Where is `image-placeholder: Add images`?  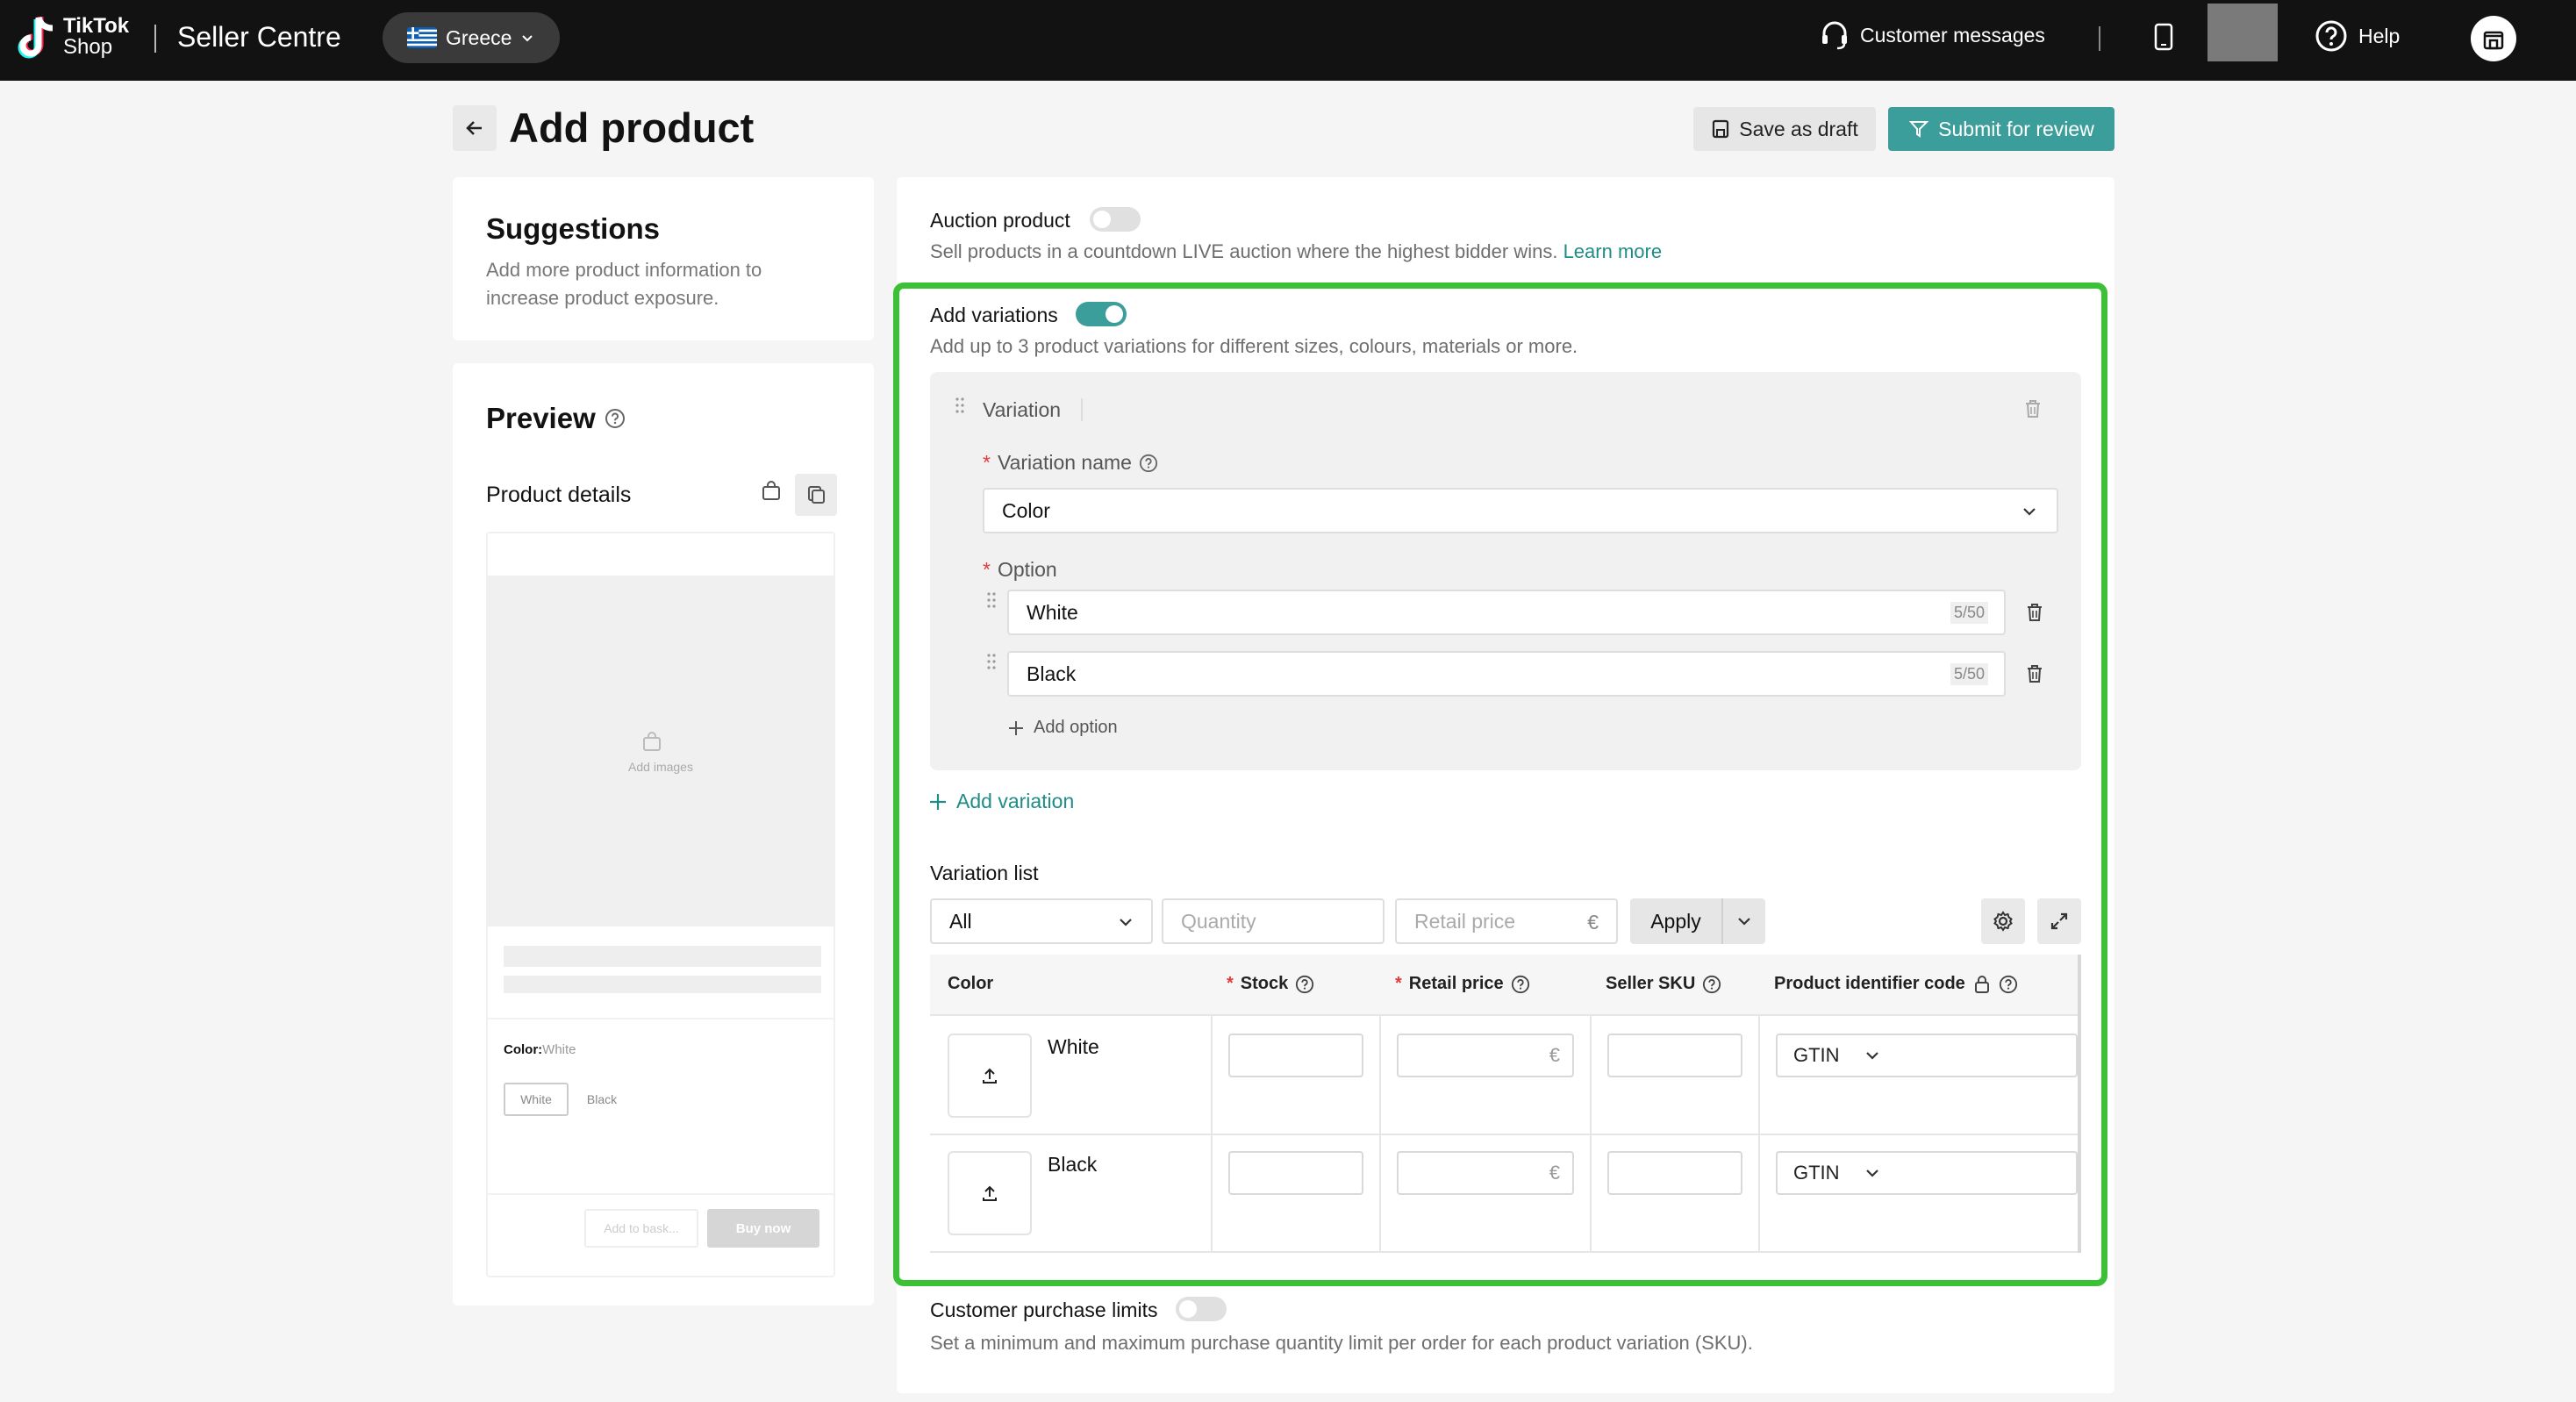
image-placeholder: Add images is located at coordinates (661, 751).